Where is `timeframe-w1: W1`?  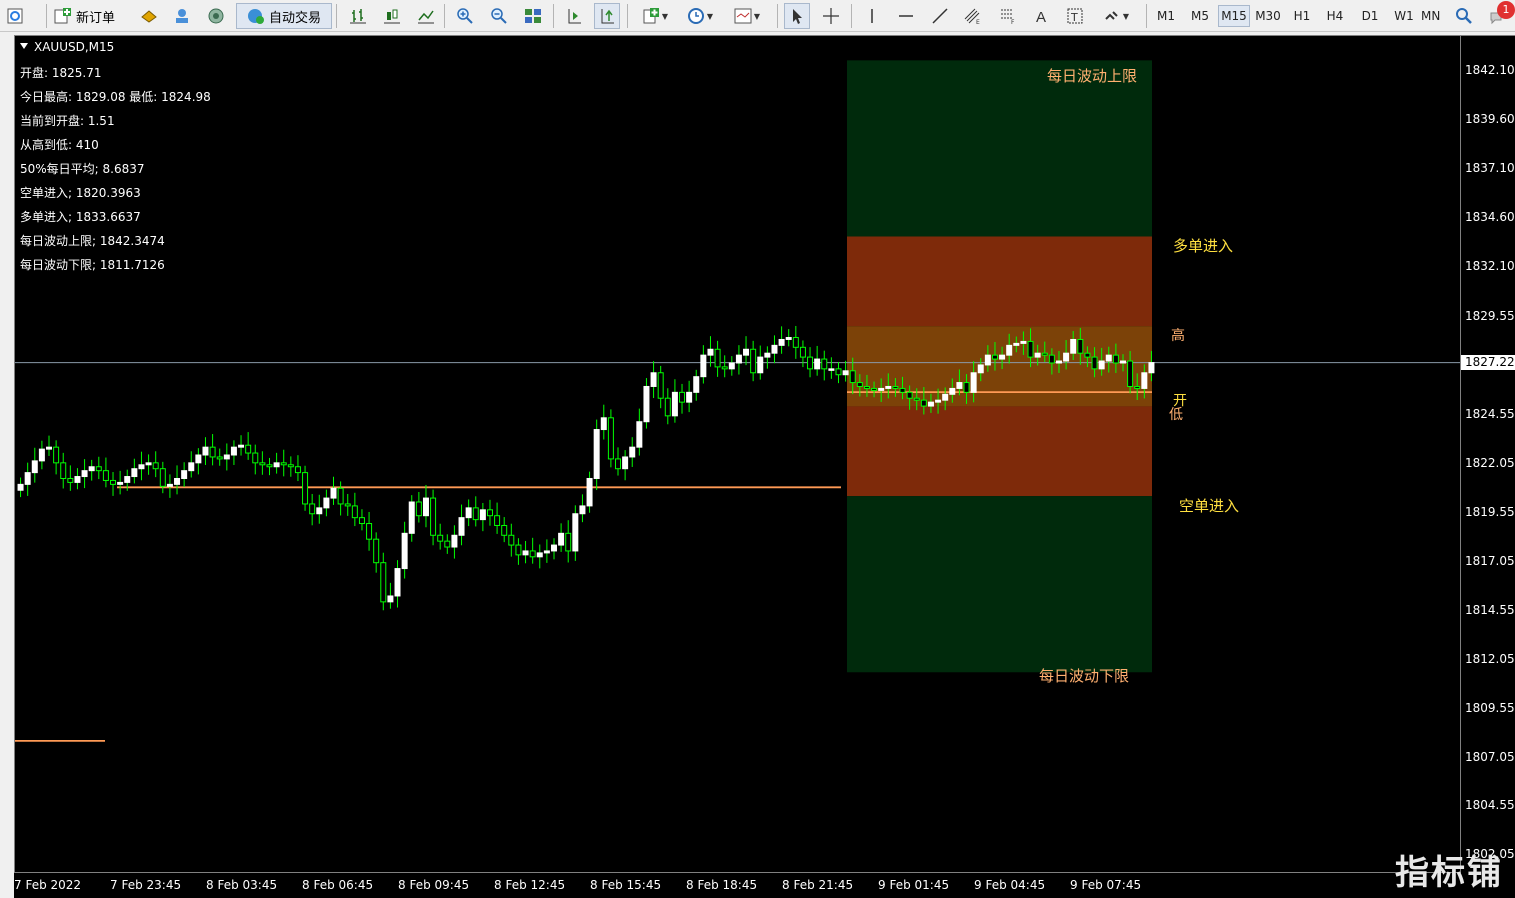 timeframe-w1: W1 is located at coordinates (1404, 16).